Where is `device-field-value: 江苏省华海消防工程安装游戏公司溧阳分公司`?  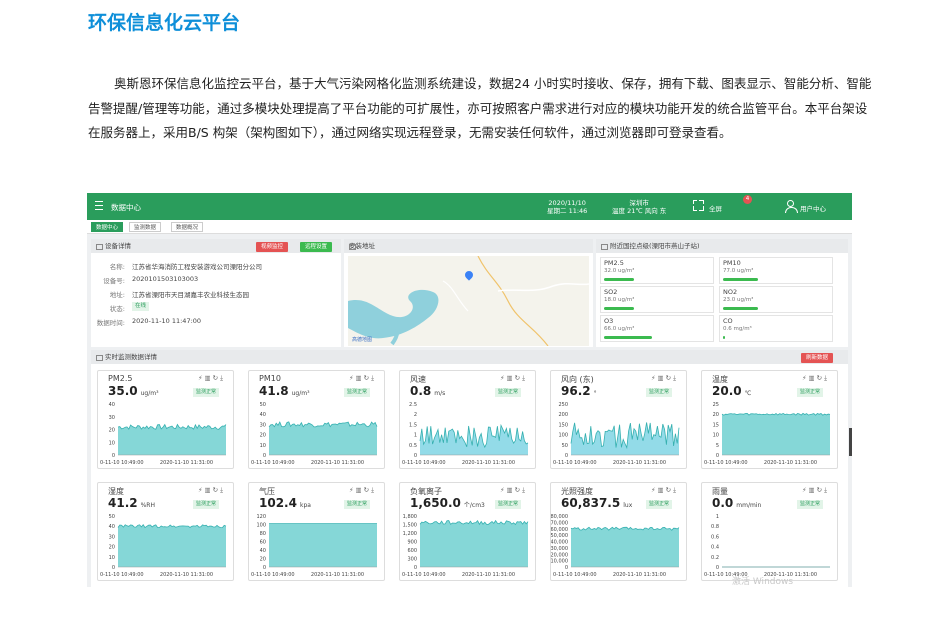 device-field-value: 江苏省华海消防工程安装游戏公司溧阳分公司 is located at coordinates (197, 267).